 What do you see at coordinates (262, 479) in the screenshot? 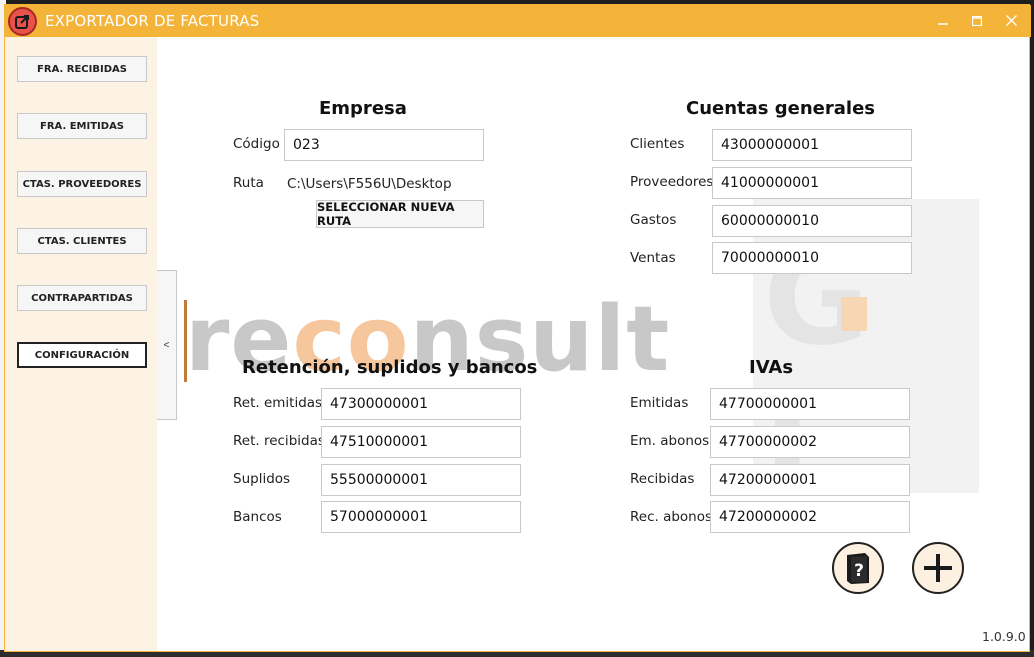
I see `suplidos-label: Suplidos` at bounding box center [262, 479].